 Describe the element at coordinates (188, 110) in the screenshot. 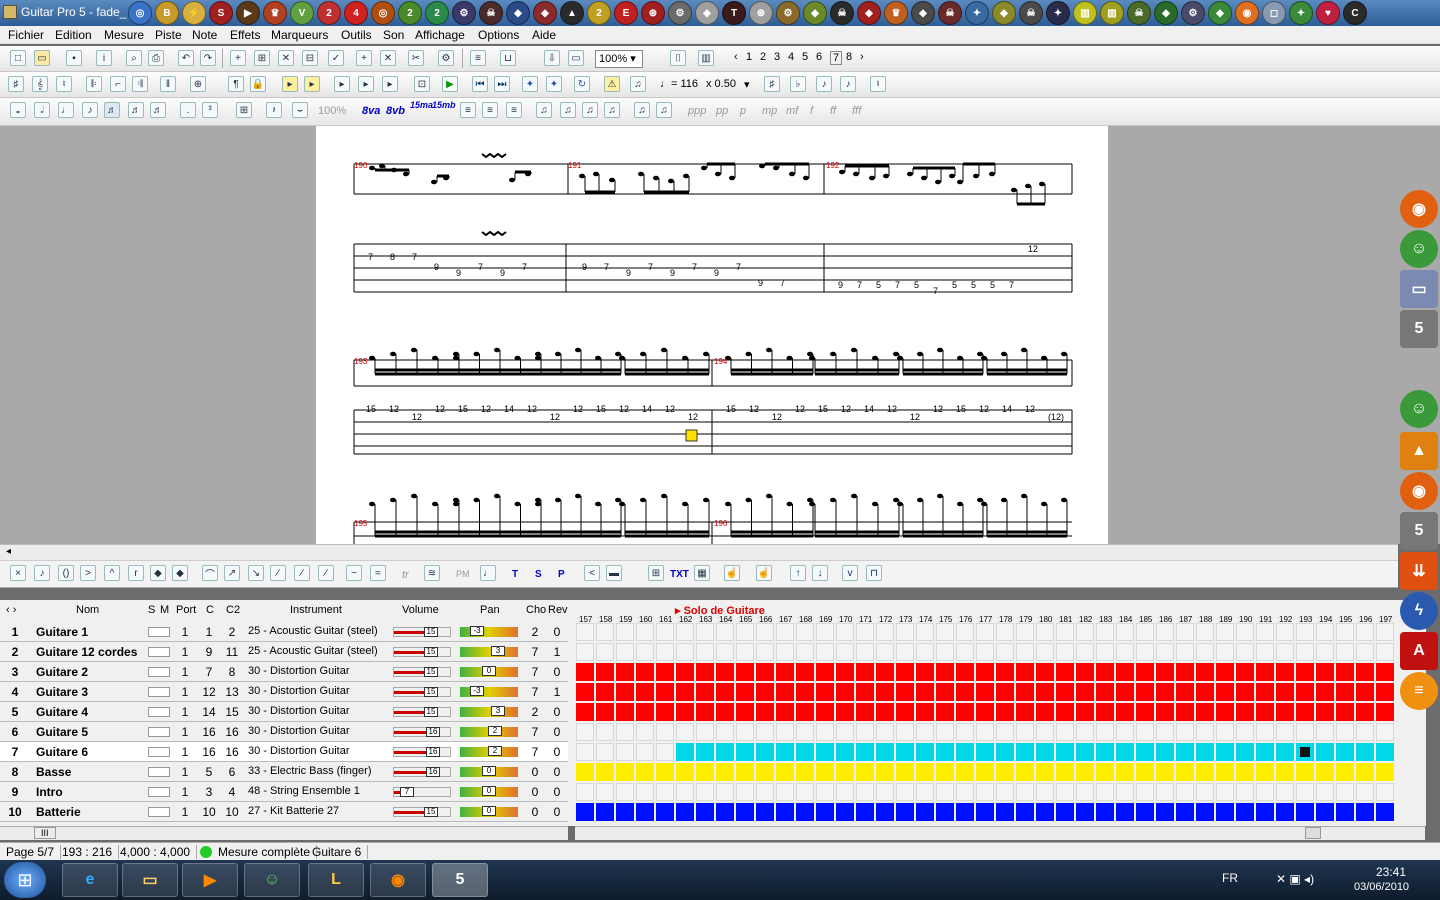

I see `dotted-icon: .` at that location.